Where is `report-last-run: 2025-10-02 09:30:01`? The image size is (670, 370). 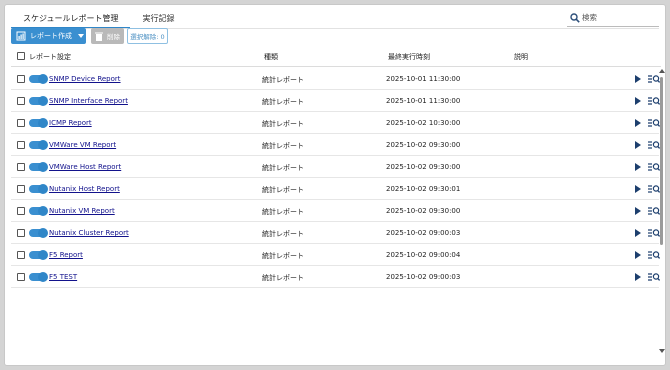
report-last-run: 2025-10-02 09:30:01 is located at coordinates (423, 189).